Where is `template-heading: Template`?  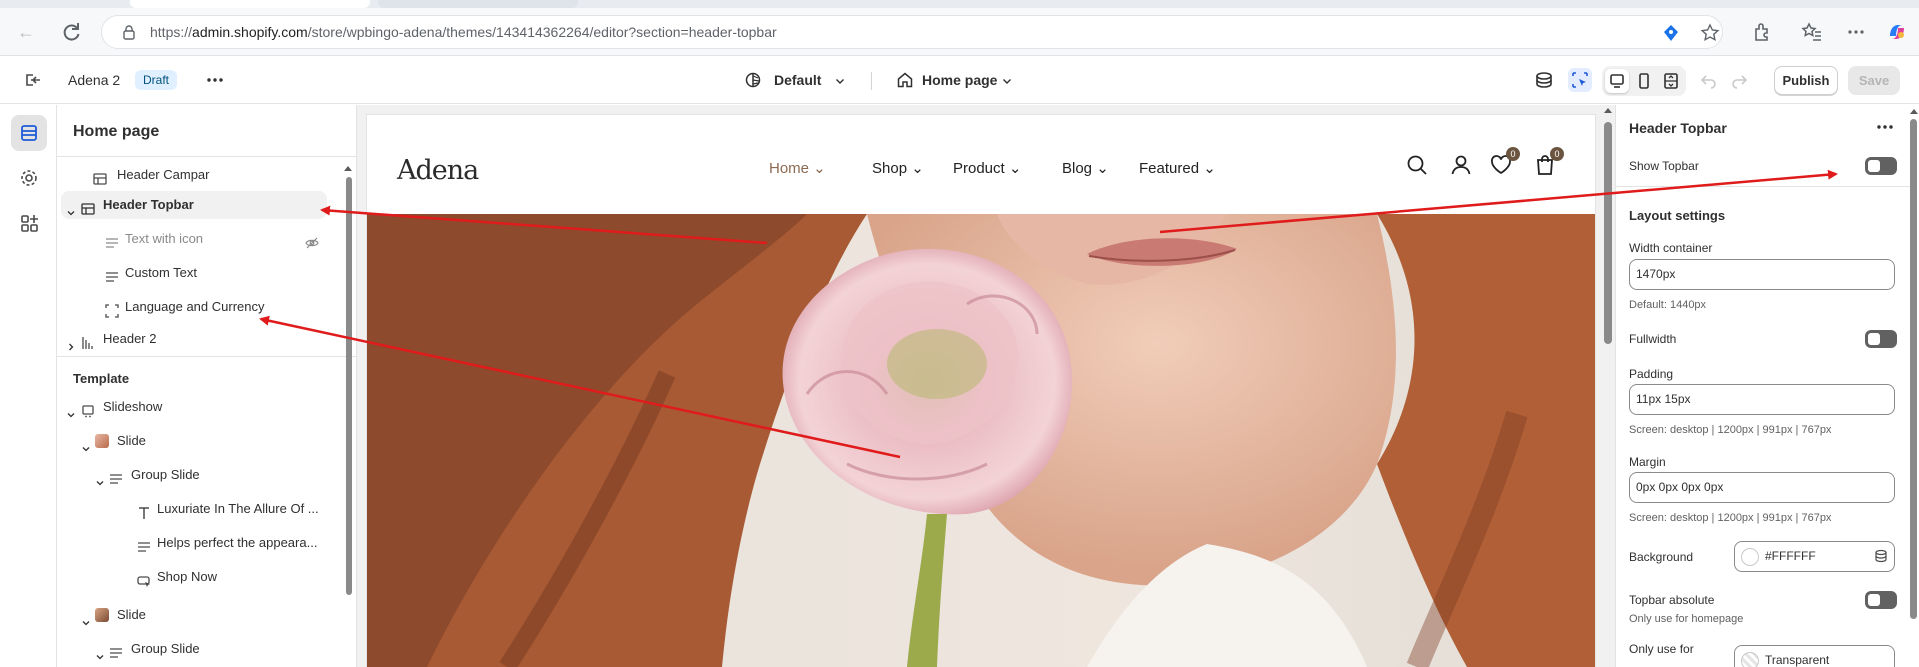
template-heading: Template is located at coordinates (101, 378).